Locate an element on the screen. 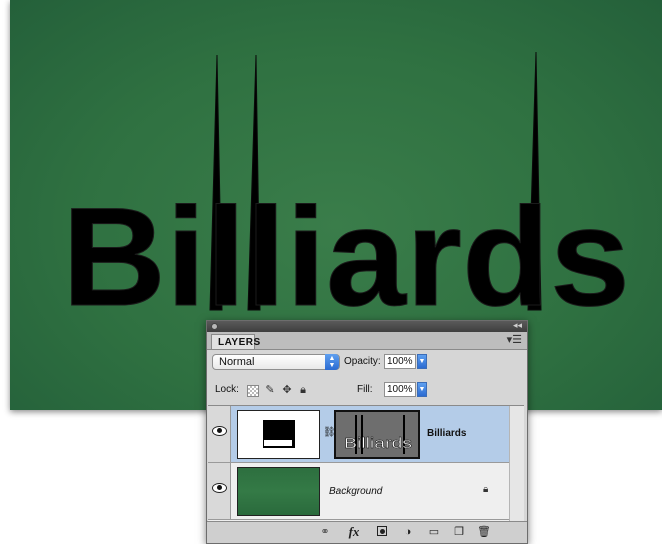 The height and width of the screenshot is (544, 662). mask-text: Billiards is located at coordinates (378, 443).